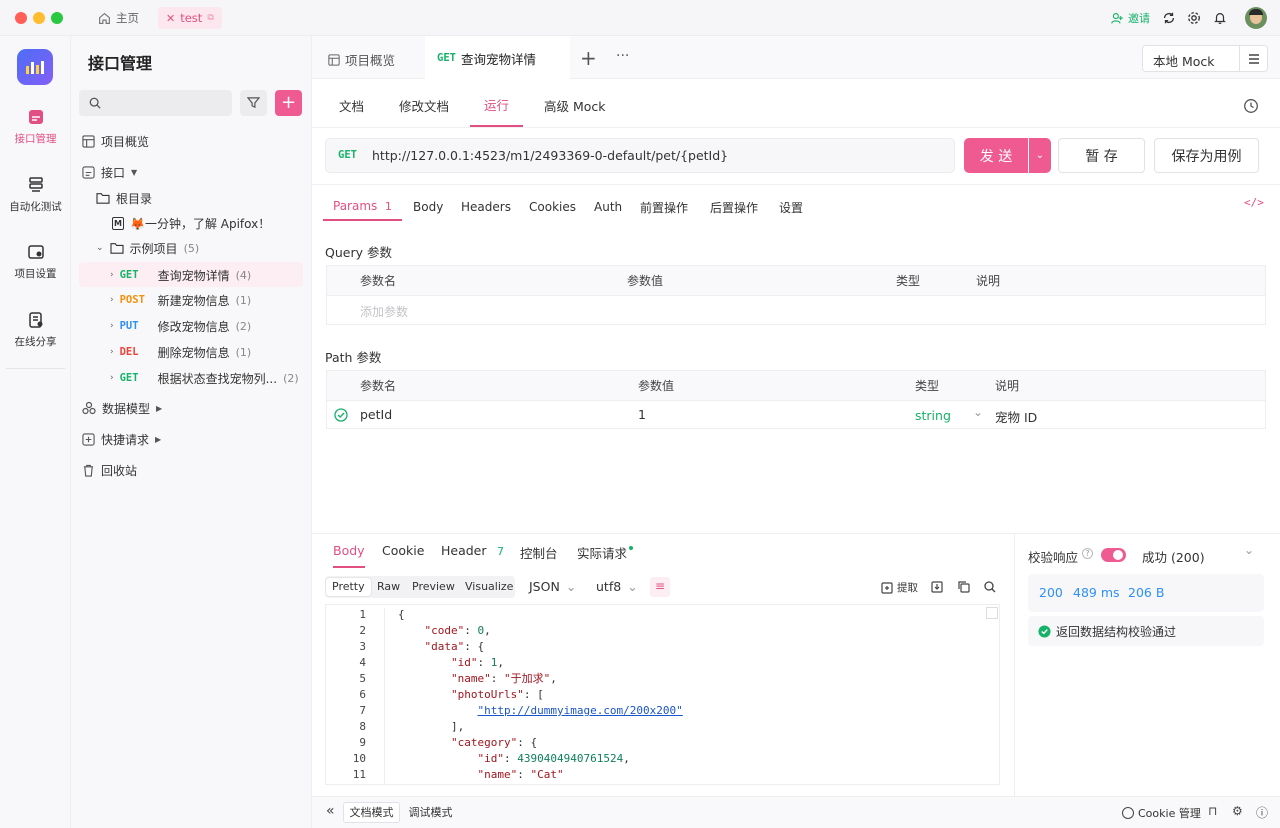  Describe the element at coordinates (122, 408) in the screenshot. I see `tree-item-data-model: 数据模型 ▶` at that location.